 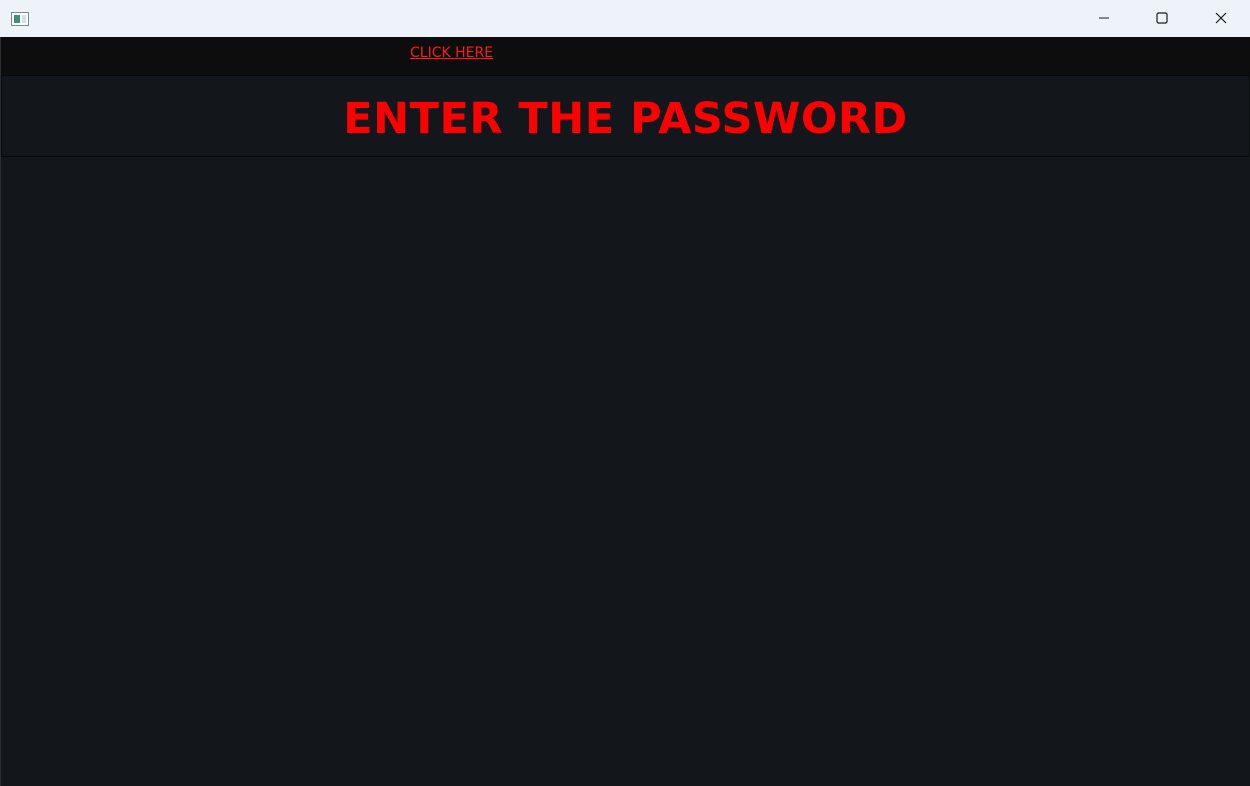 I want to click on maximize-icon, so click(x=1162, y=18).